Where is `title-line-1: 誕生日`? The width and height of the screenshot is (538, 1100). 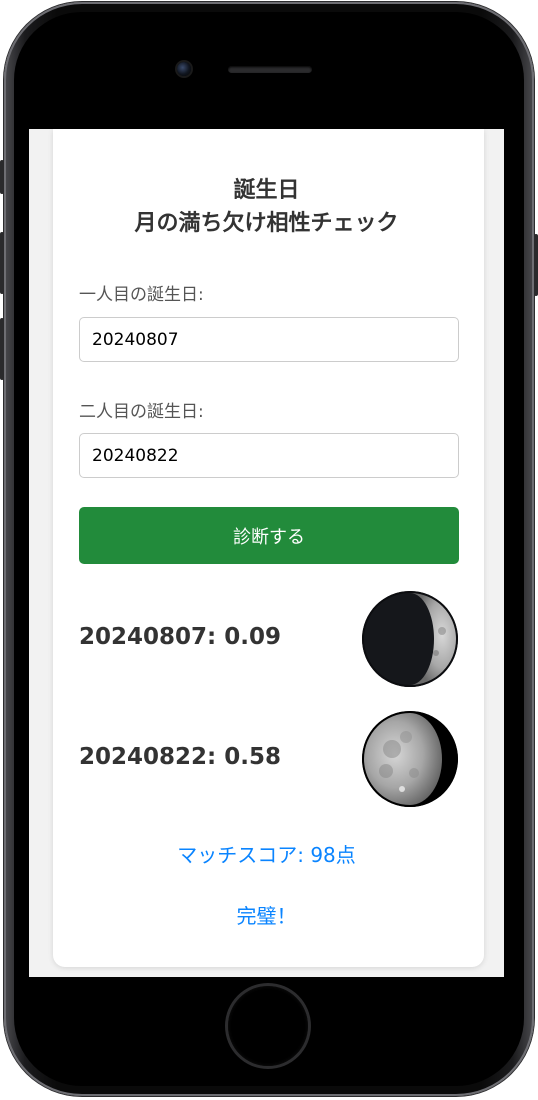
title-line-1: 誕生日 is located at coordinates (266, 190).